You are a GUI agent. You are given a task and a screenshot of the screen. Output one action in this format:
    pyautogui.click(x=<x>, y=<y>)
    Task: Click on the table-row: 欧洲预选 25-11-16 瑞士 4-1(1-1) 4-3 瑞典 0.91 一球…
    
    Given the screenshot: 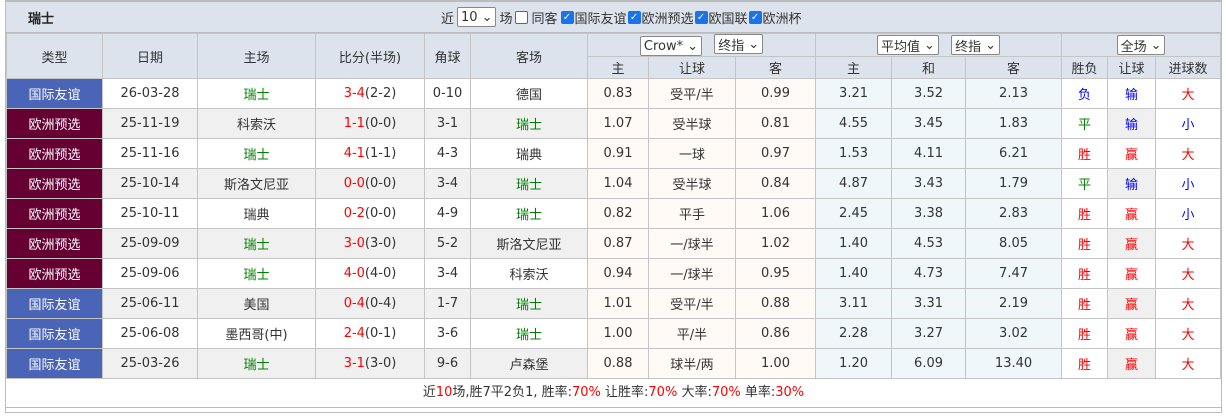 What is the action you would take?
    pyautogui.click(x=614, y=153)
    